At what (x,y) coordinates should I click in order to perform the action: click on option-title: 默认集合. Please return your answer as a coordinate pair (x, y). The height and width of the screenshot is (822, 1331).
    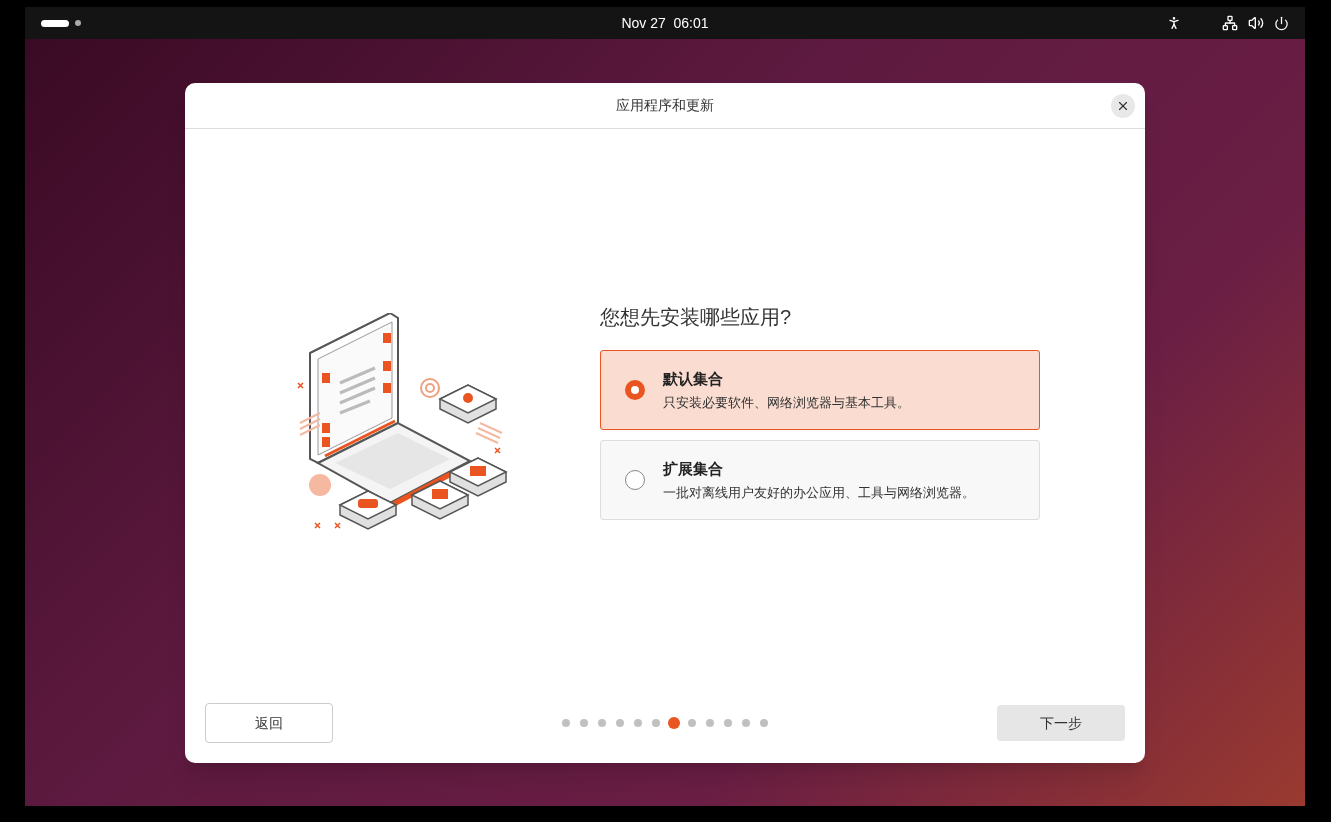
    Looking at the image, I should click on (693, 378).